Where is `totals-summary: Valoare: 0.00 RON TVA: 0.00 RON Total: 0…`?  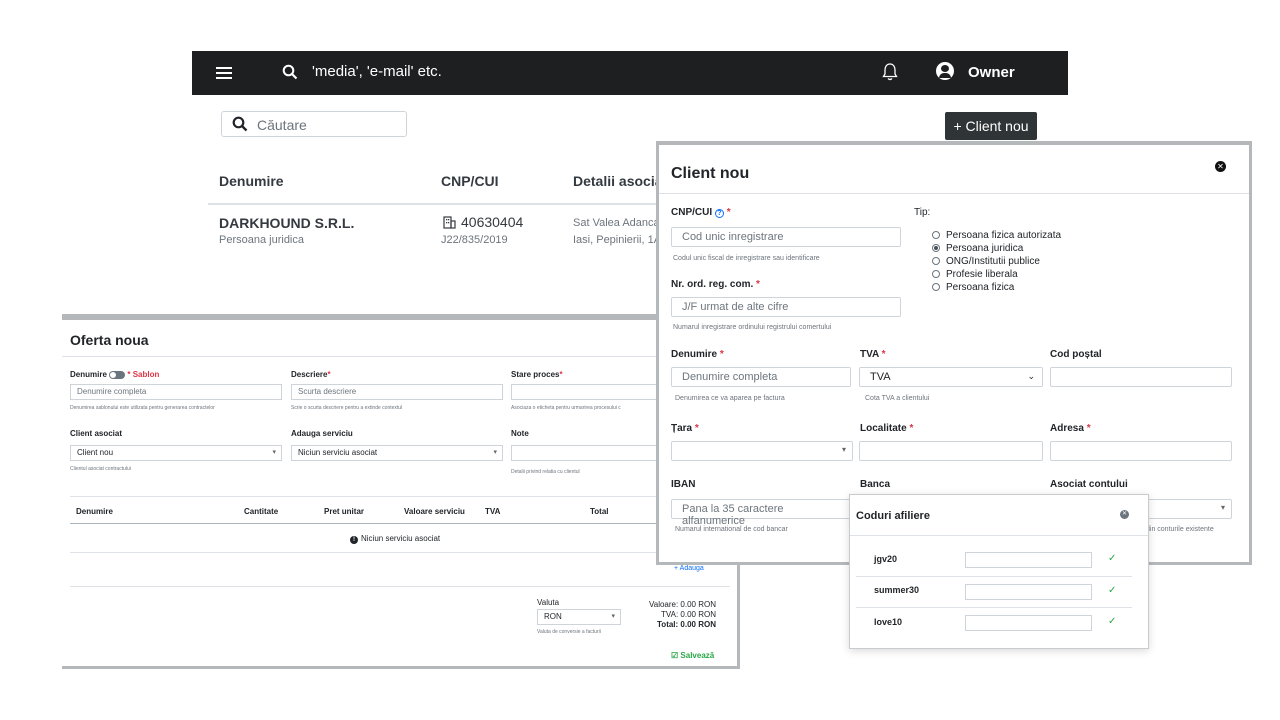 totals-summary: Valoare: 0.00 RON TVA: 0.00 RON Total: 0… is located at coordinates (669, 615).